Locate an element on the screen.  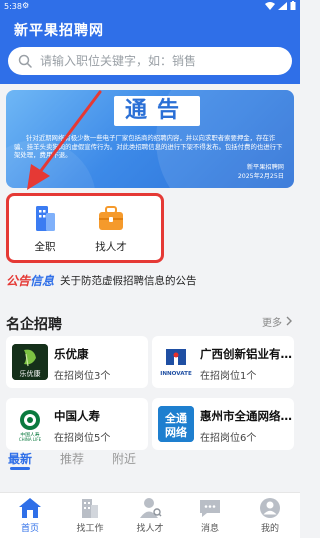
signal-icon is located at coordinates (282, 5).